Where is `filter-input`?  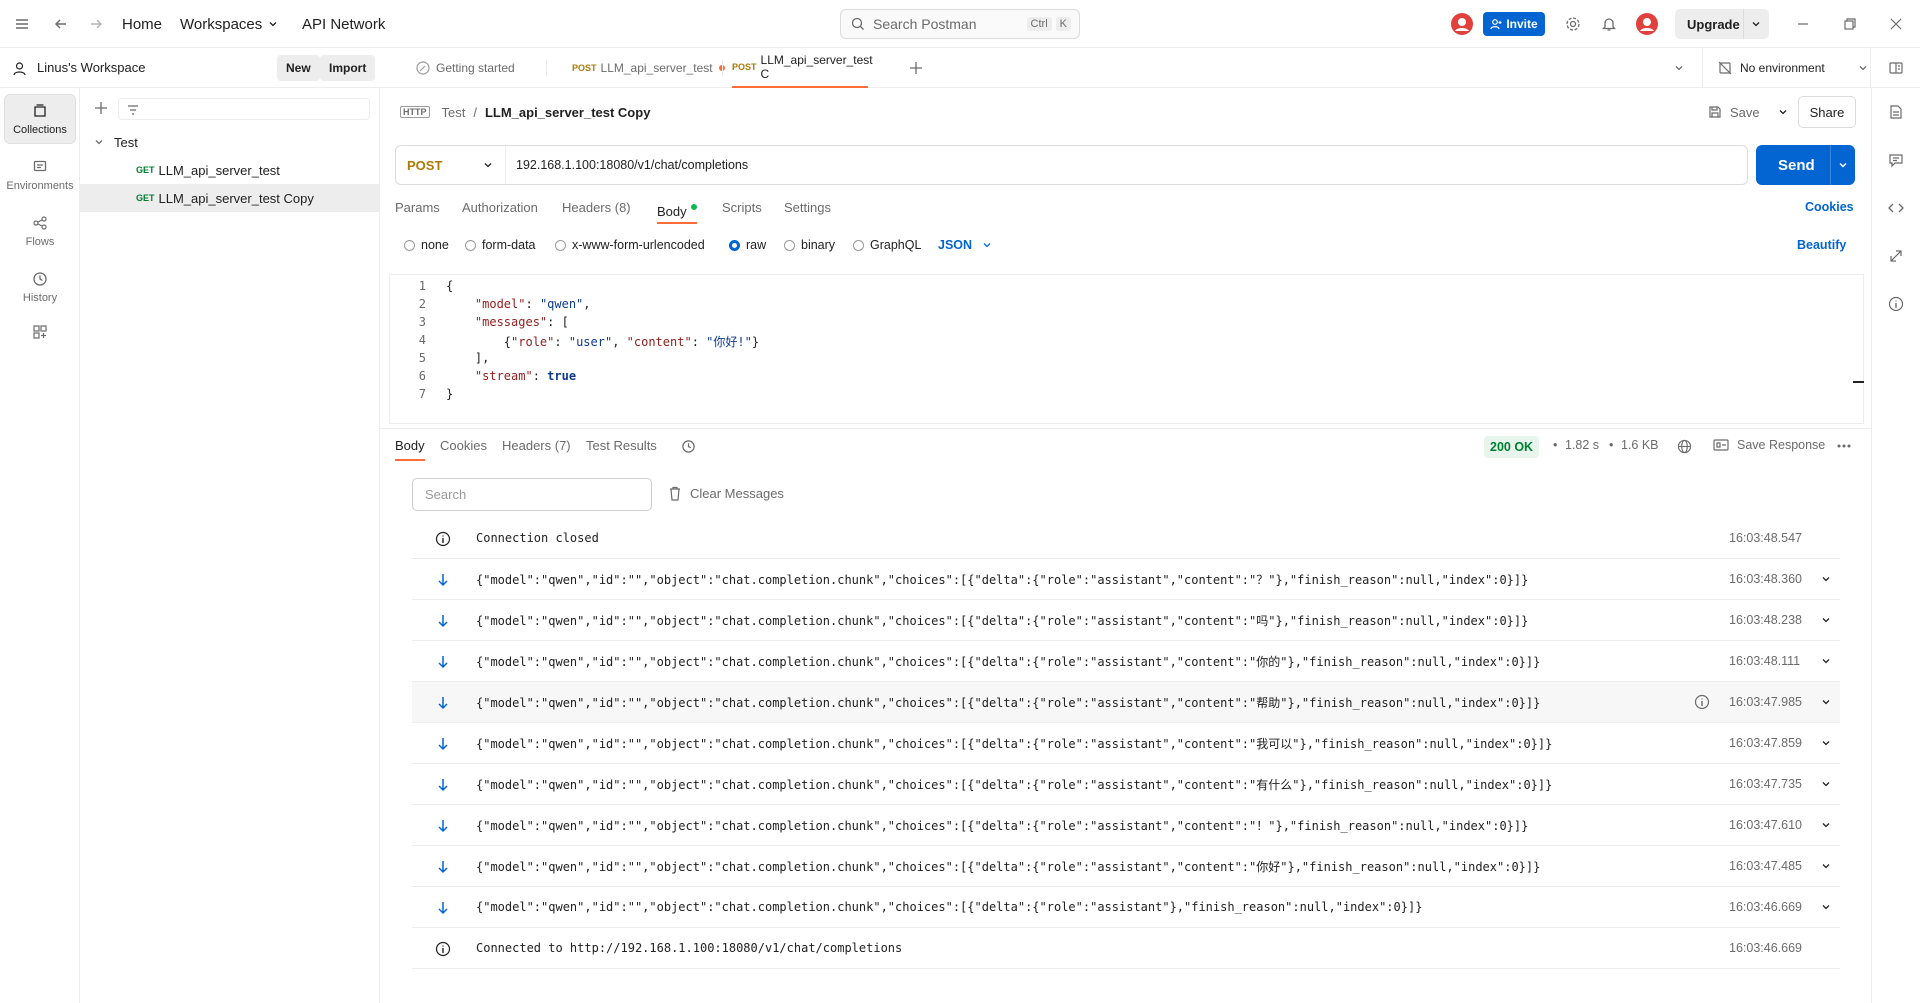 filter-input is located at coordinates (244, 109).